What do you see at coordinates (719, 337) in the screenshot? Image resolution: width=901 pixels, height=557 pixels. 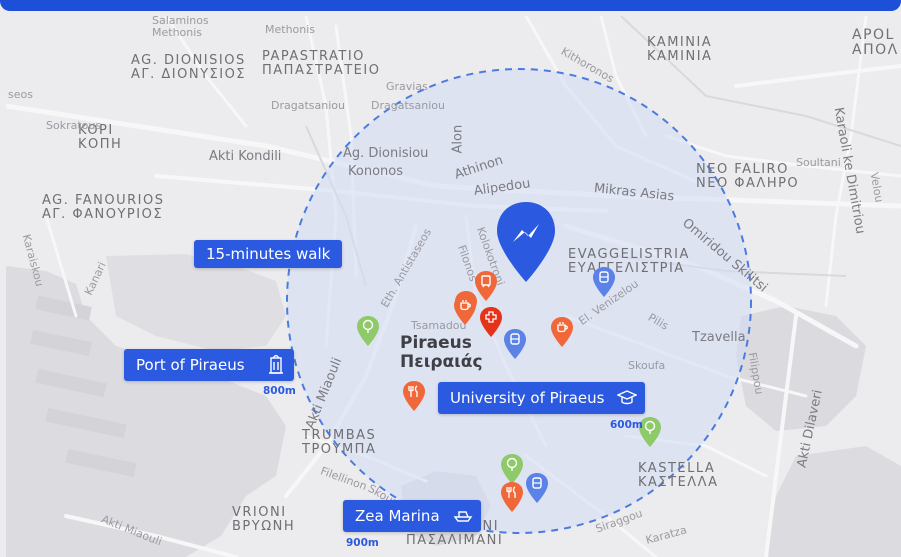 I see `street-tzavella: Tzavella` at bounding box center [719, 337].